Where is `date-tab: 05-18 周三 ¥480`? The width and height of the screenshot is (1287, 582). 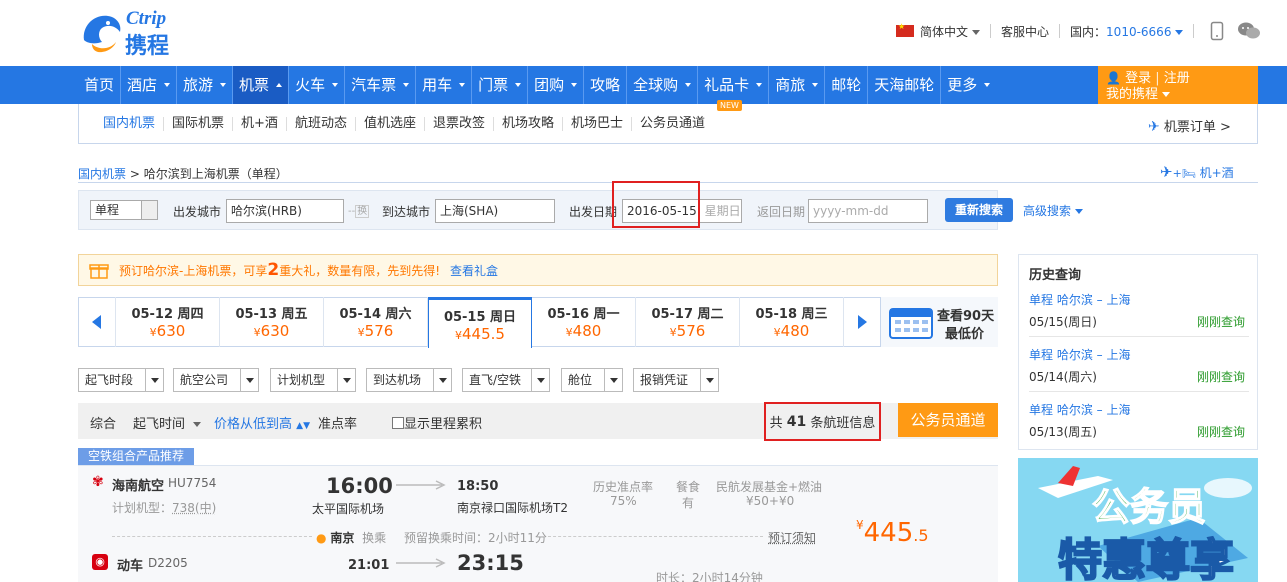
date-tab: 05-18 周三 ¥480 is located at coordinates (792, 322).